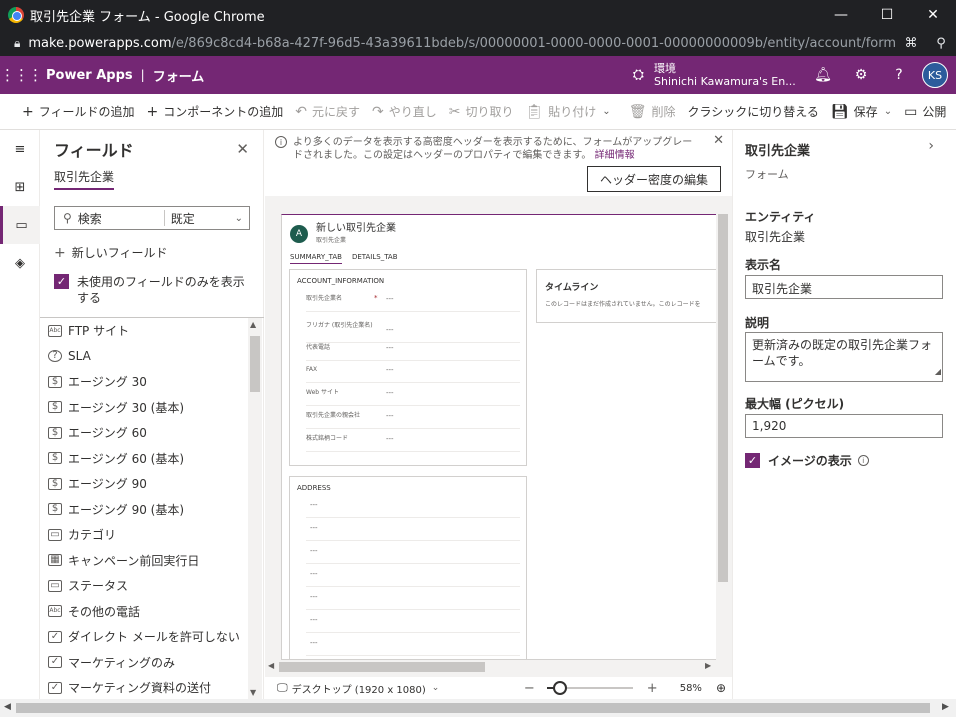 This screenshot has width=956, height=717. Describe the element at coordinates (316, 258) in the screenshot. I see `tab-summary: SUMMARY_TAB` at that location.